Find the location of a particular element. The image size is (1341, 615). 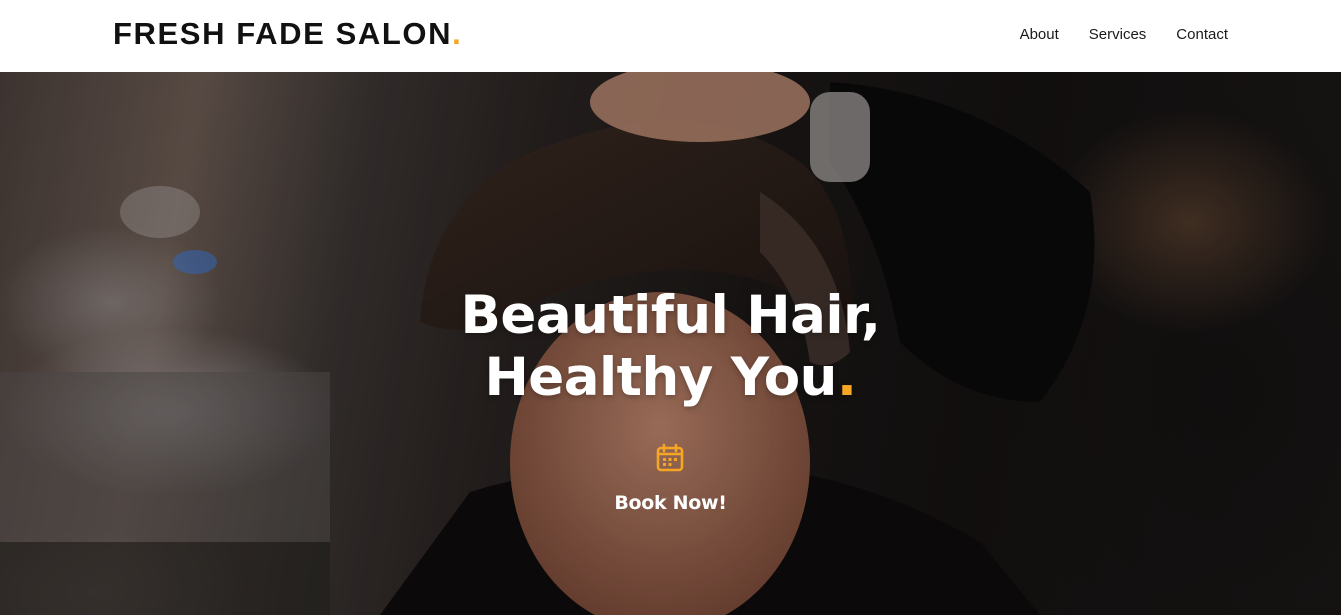

nav-link-services: Services is located at coordinates (1118, 35).